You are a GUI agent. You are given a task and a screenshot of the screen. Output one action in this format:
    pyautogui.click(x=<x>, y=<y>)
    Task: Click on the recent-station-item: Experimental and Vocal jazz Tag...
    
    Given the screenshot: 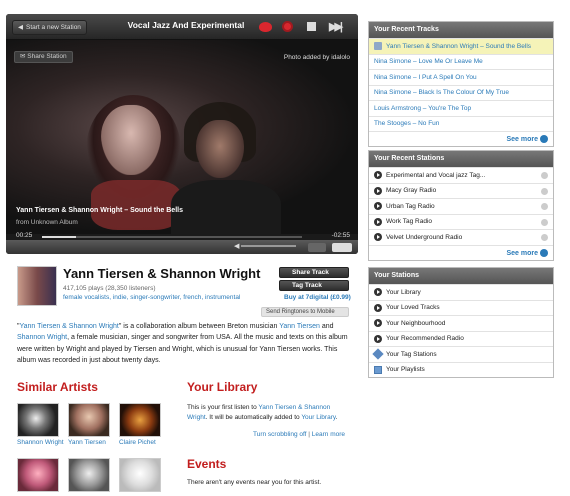 What is the action you would take?
    pyautogui.click(x=461, y=175)
    